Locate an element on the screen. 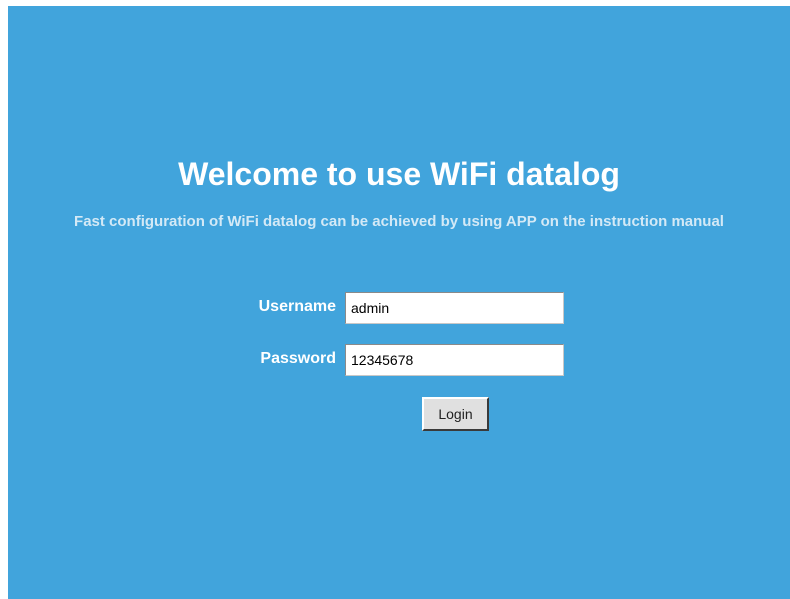 Image resolution: width=790 pixels, height=599 pixels. page-title: Welcome to use WiFi datalog is located at coordinates (399, 174).